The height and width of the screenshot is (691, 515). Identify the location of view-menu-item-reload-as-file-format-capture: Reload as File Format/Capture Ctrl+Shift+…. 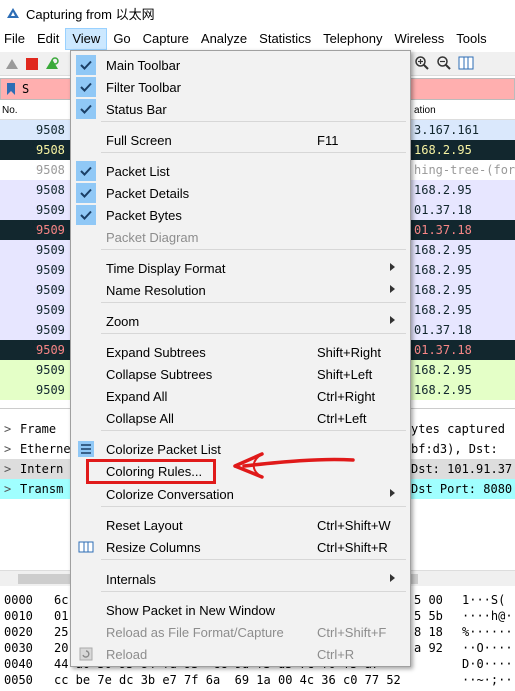
(240, 632).